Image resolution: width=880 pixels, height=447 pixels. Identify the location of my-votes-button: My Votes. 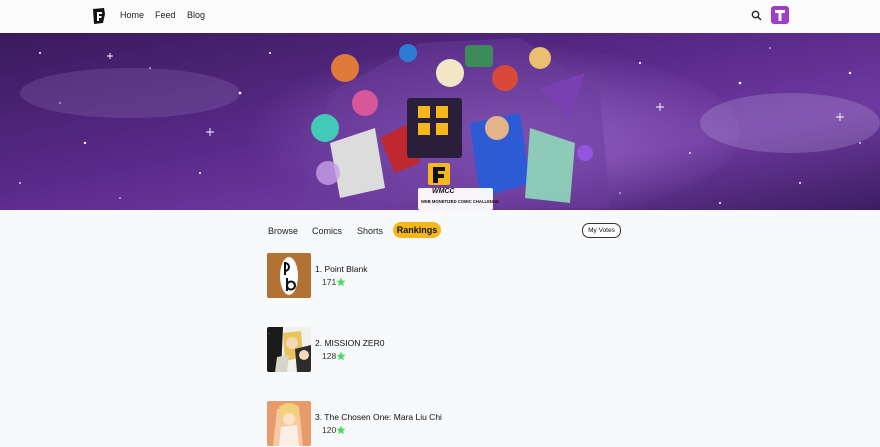
(601, 230).